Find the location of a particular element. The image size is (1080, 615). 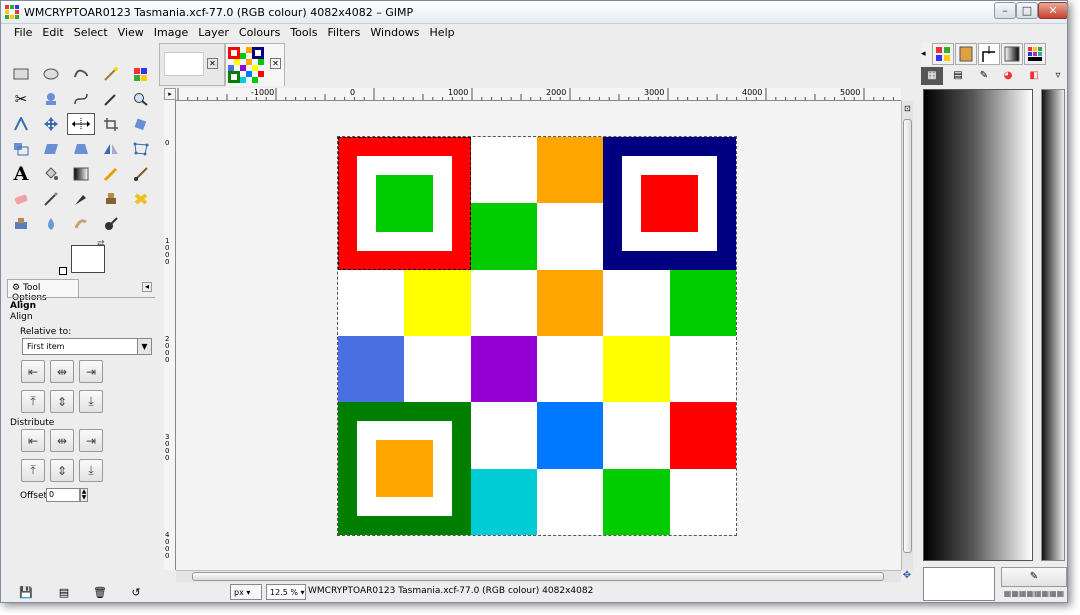

vertical-scrollbar: ⊡ is located at coordinates (907, 335).